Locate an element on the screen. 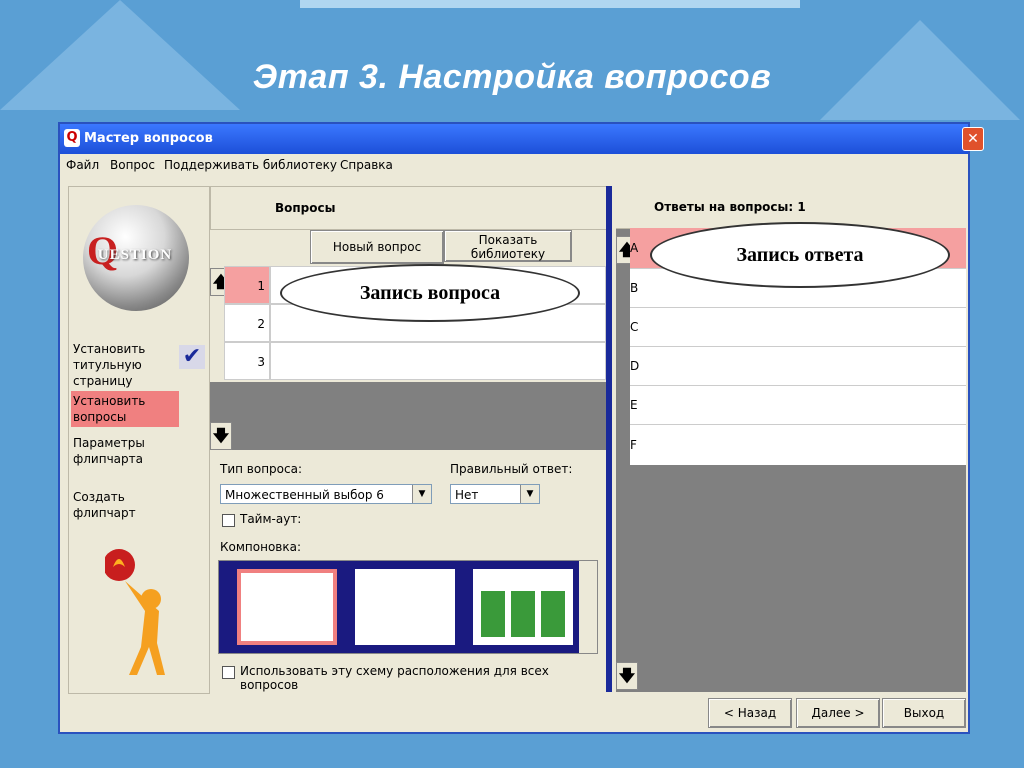 The width and height of the screenshot is (1024, 768). question-row-cell is located at coordinates (438, 361).